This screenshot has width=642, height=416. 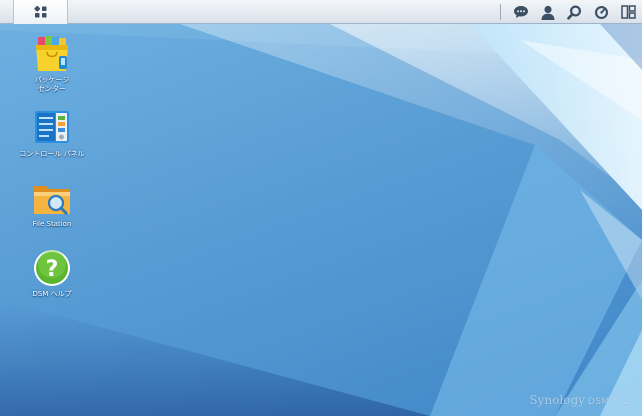 I want to click on control-panel-label: コントロール パネル, so click(x=52, y=154).